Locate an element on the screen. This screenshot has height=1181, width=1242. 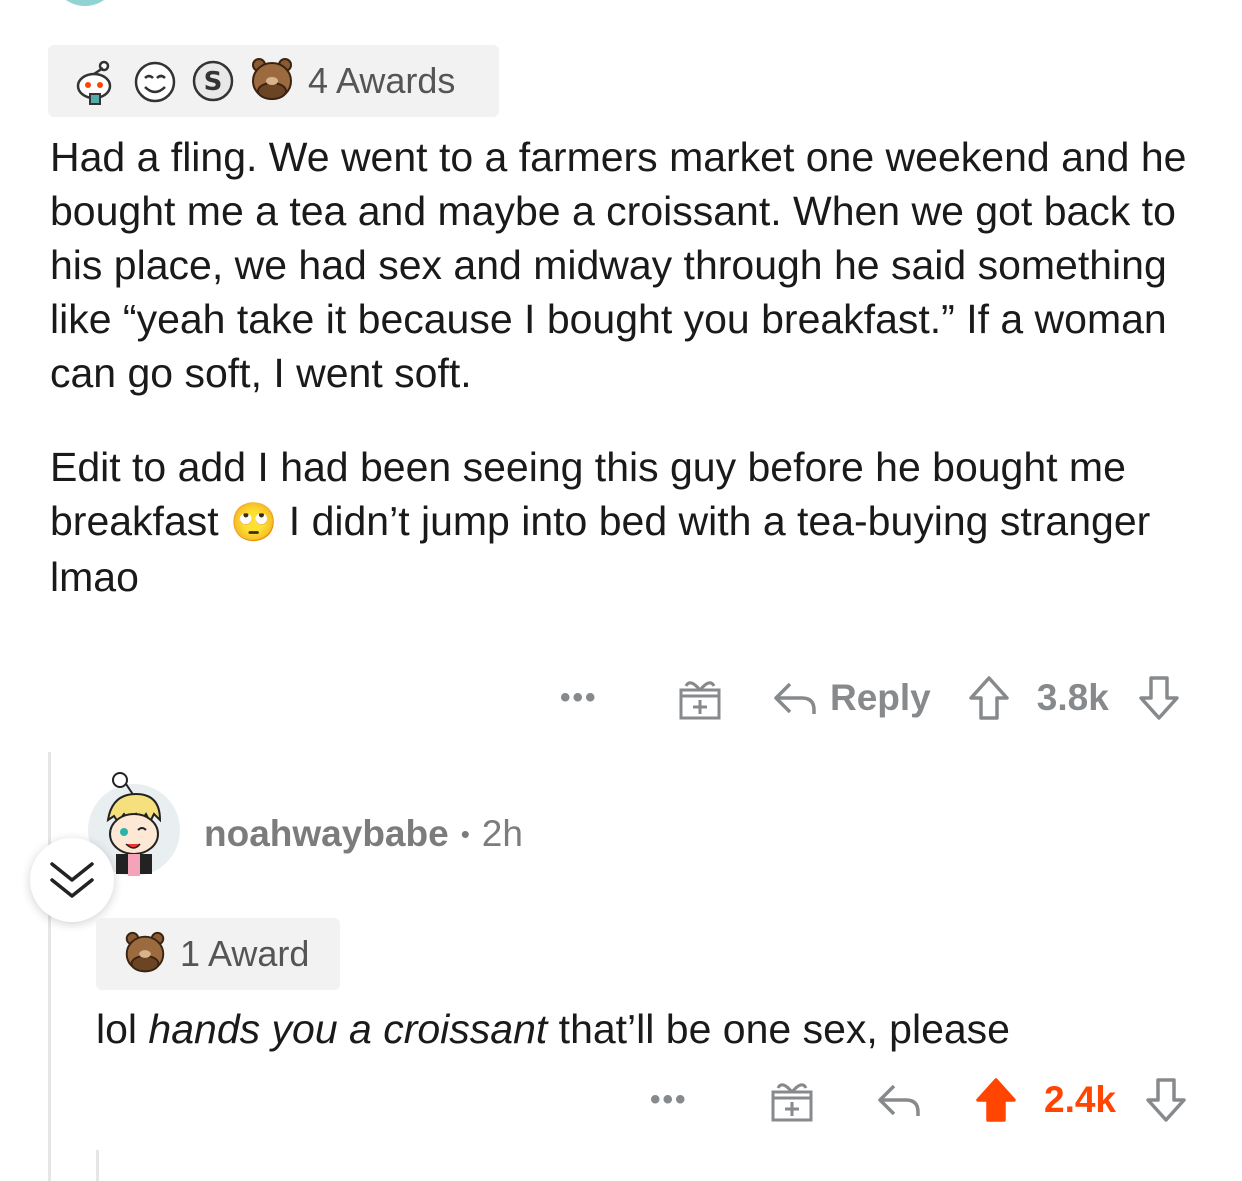
child-give-award-button is located at coordinates (792, 1100).